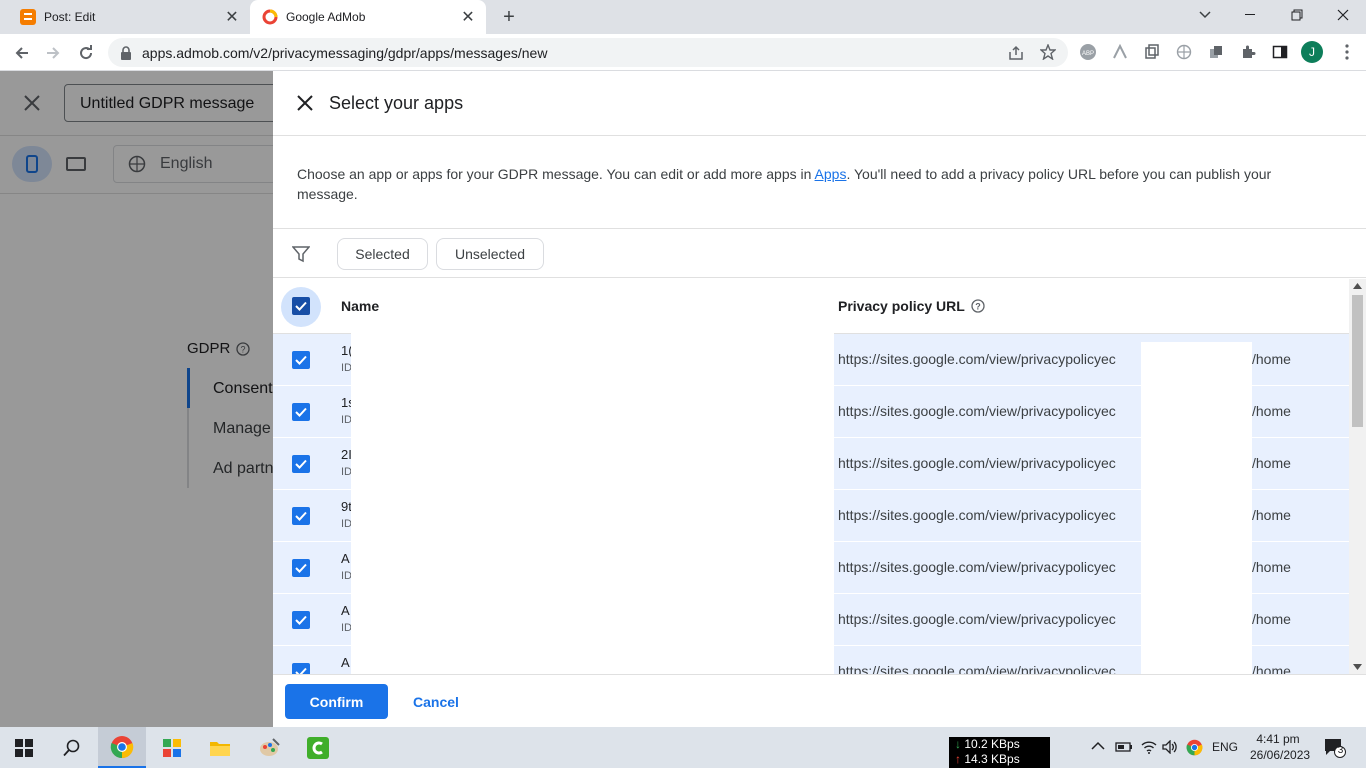 The image size is (1366, 768). Describe the element at coordinates (1347, 52) in the screenshot. I see `menu-kebab-icon` at that location.